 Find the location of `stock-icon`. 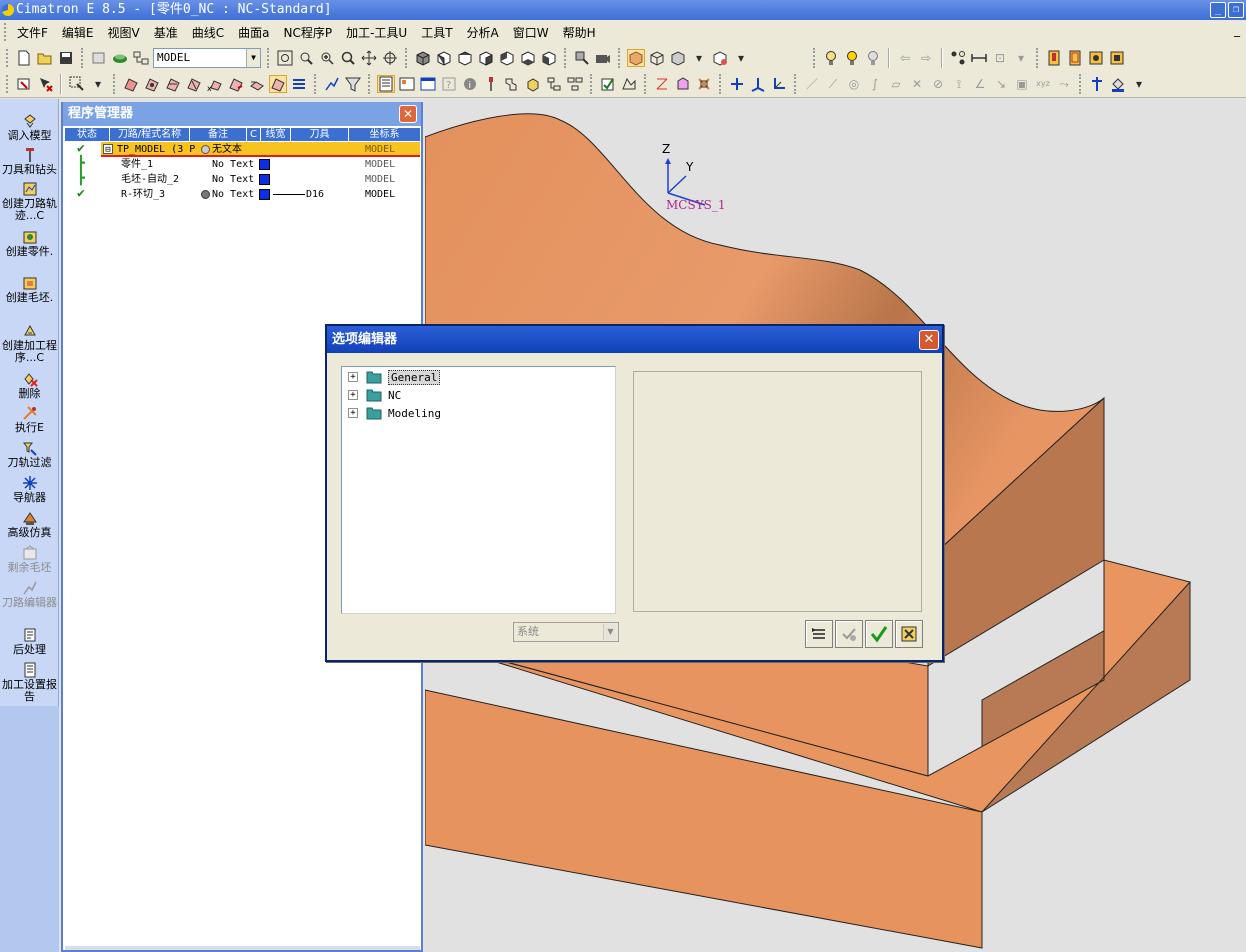

stock-icon is located at coordinates (533, 84).